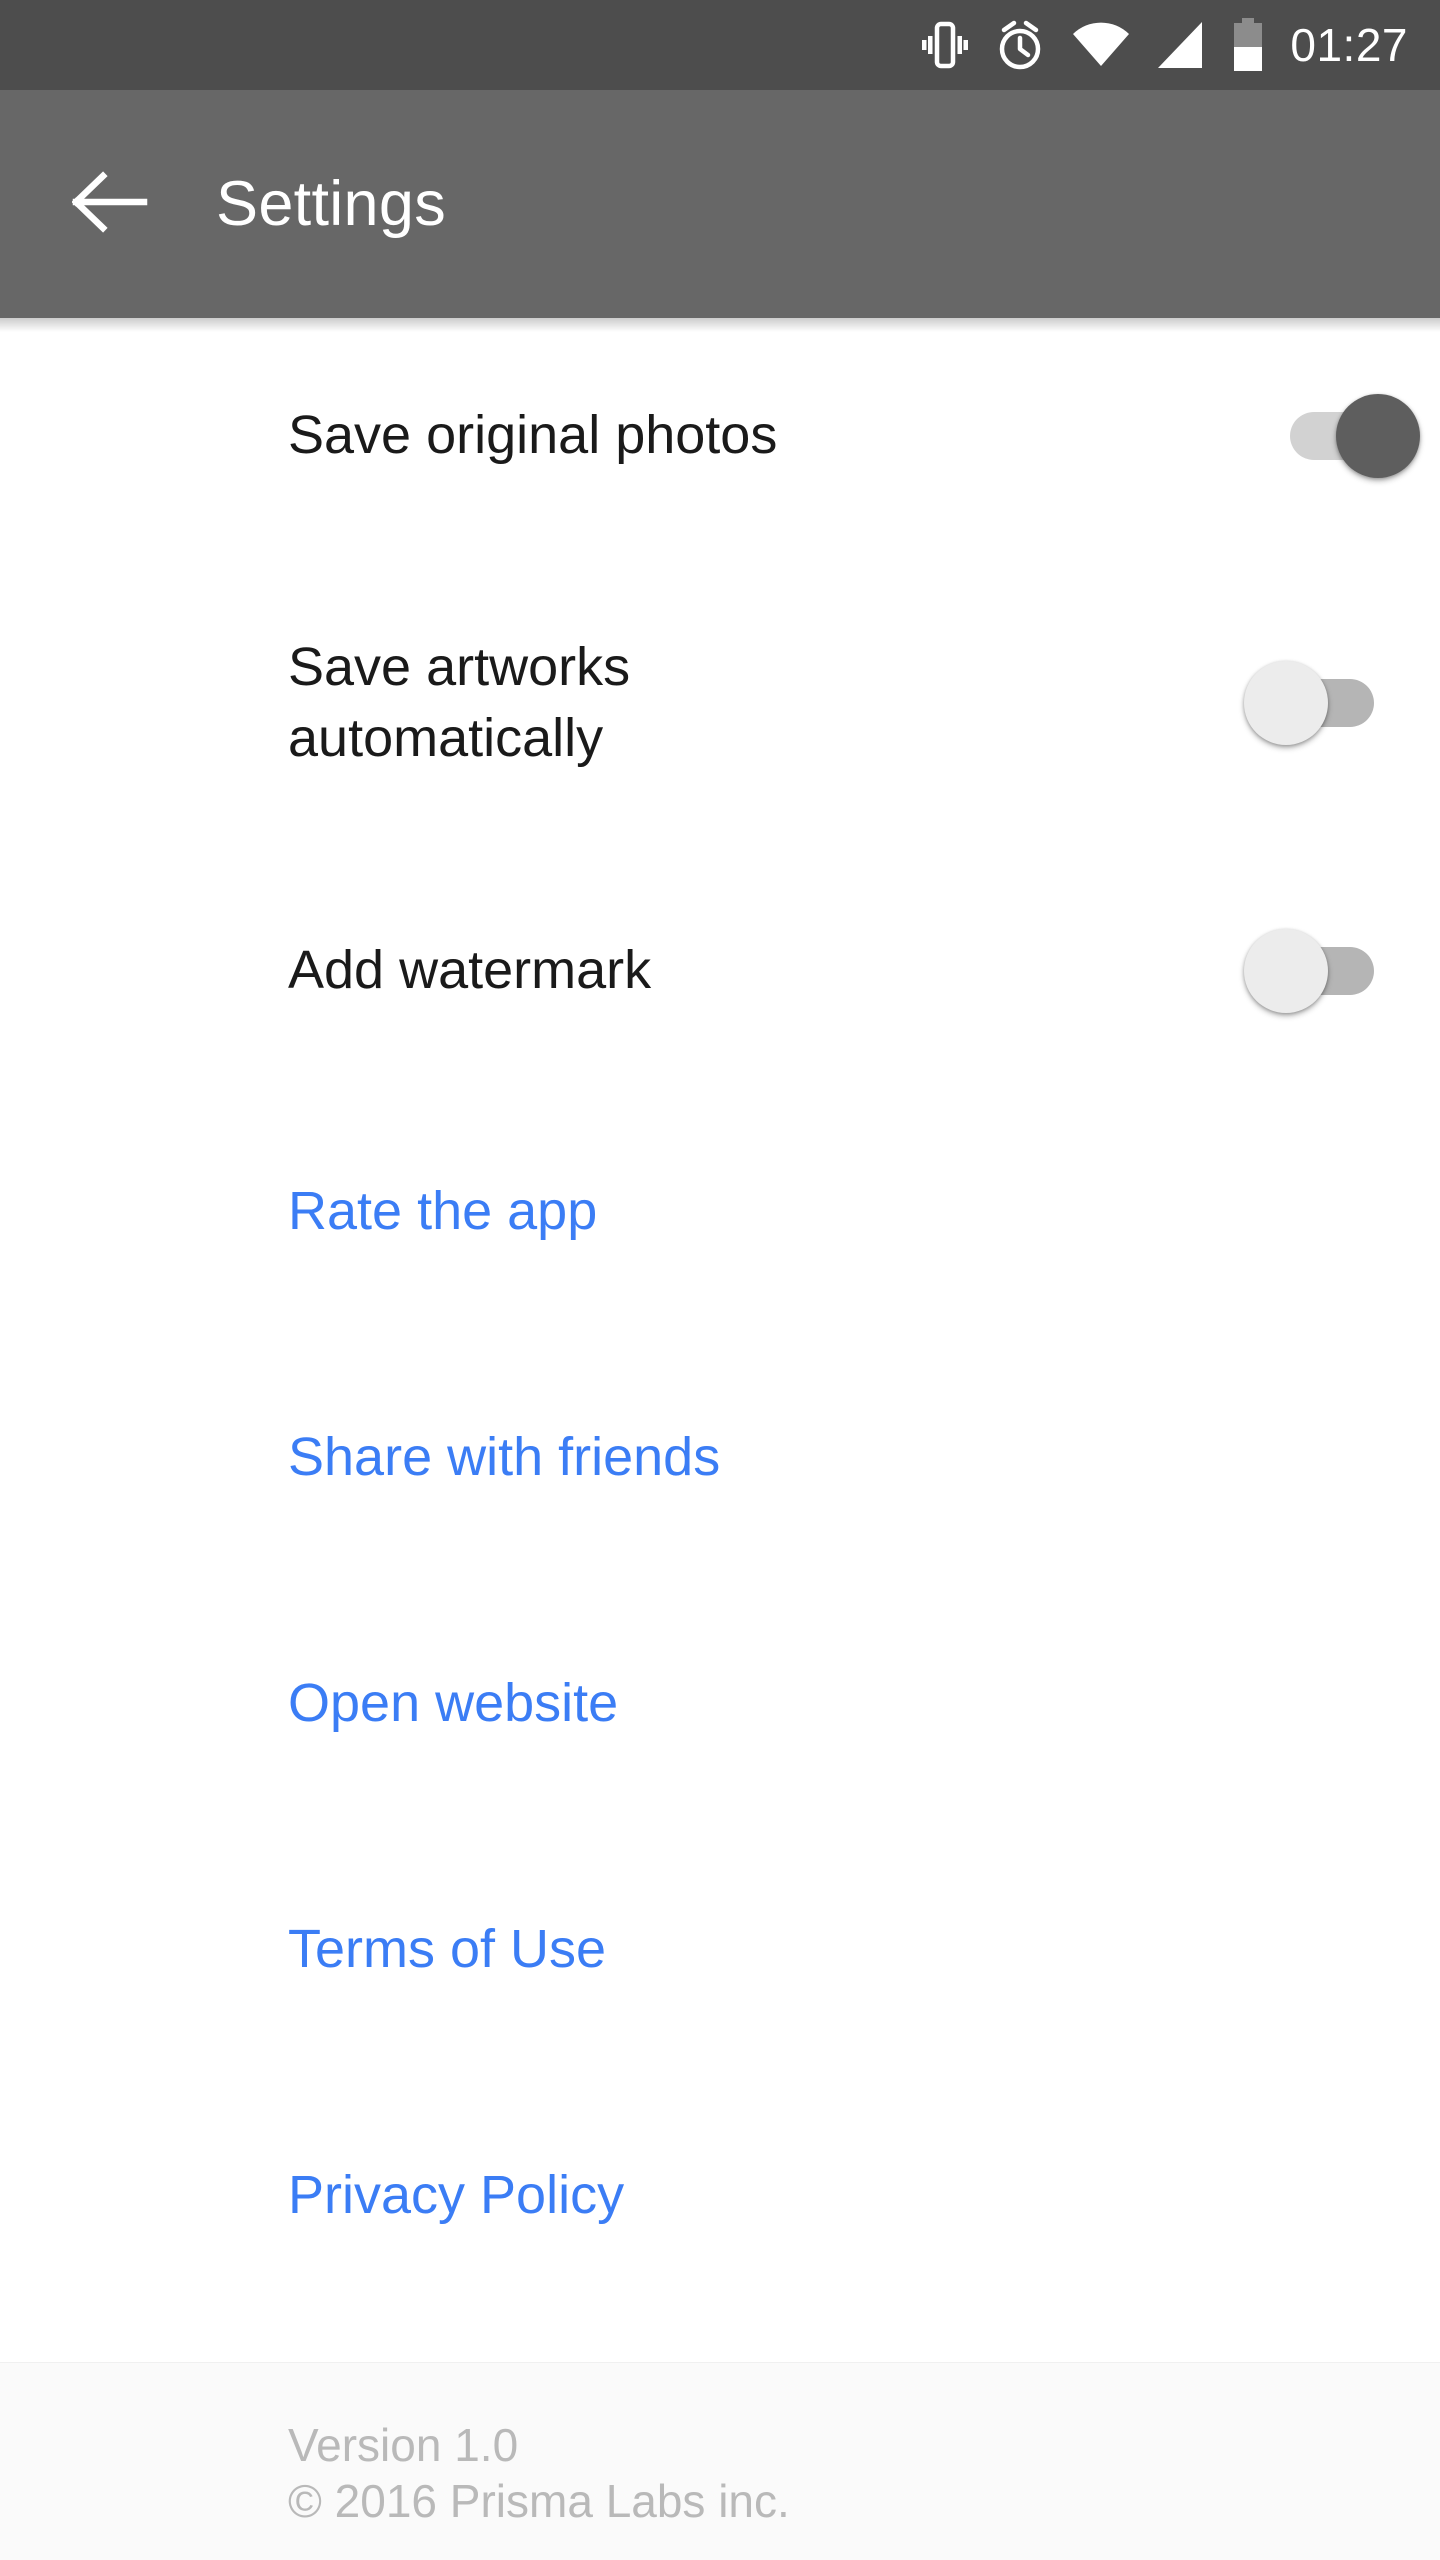 The image size is (1440, 2560). I want to click on setting-label: Save original photos, so click(533, 434).